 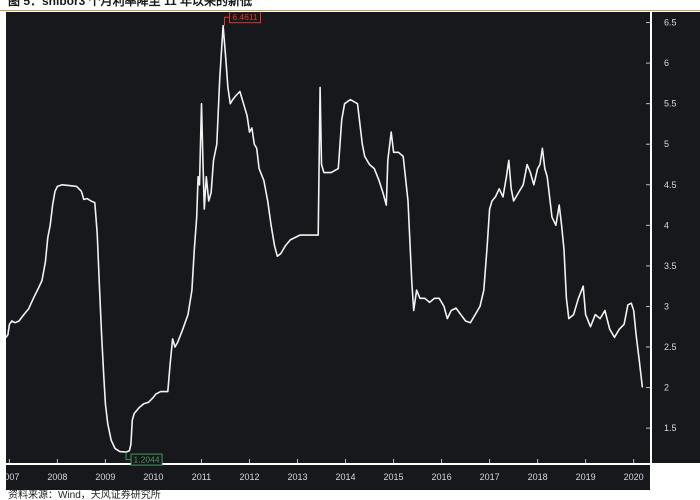 What do you see at coordinates (201, 477) in the screenshot?
I see `x-tick-label: 2011` at bounding box center [201, 477].